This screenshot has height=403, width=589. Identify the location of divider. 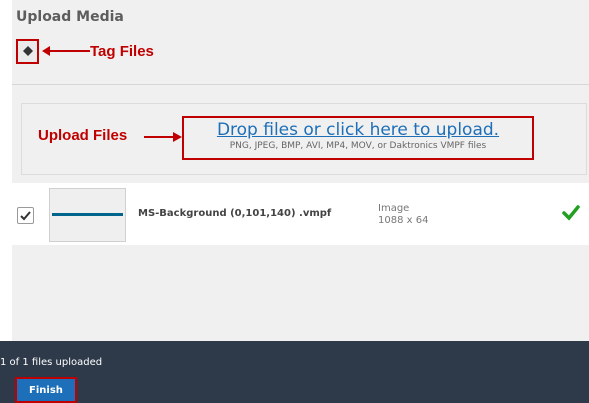
(300, 84).